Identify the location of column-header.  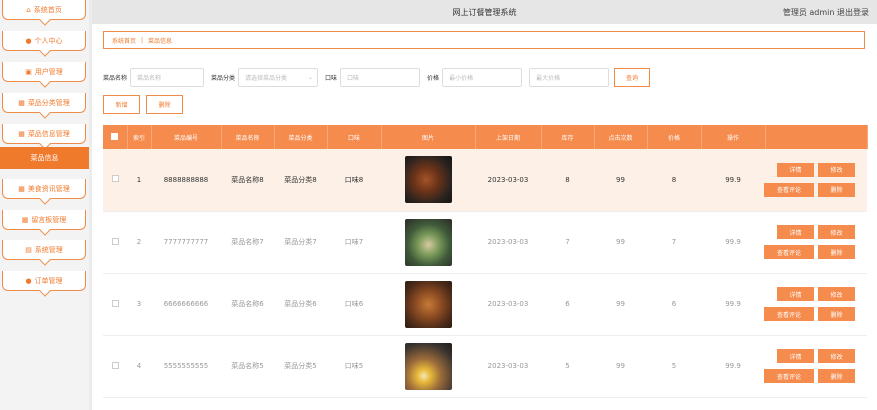
(816, 137).